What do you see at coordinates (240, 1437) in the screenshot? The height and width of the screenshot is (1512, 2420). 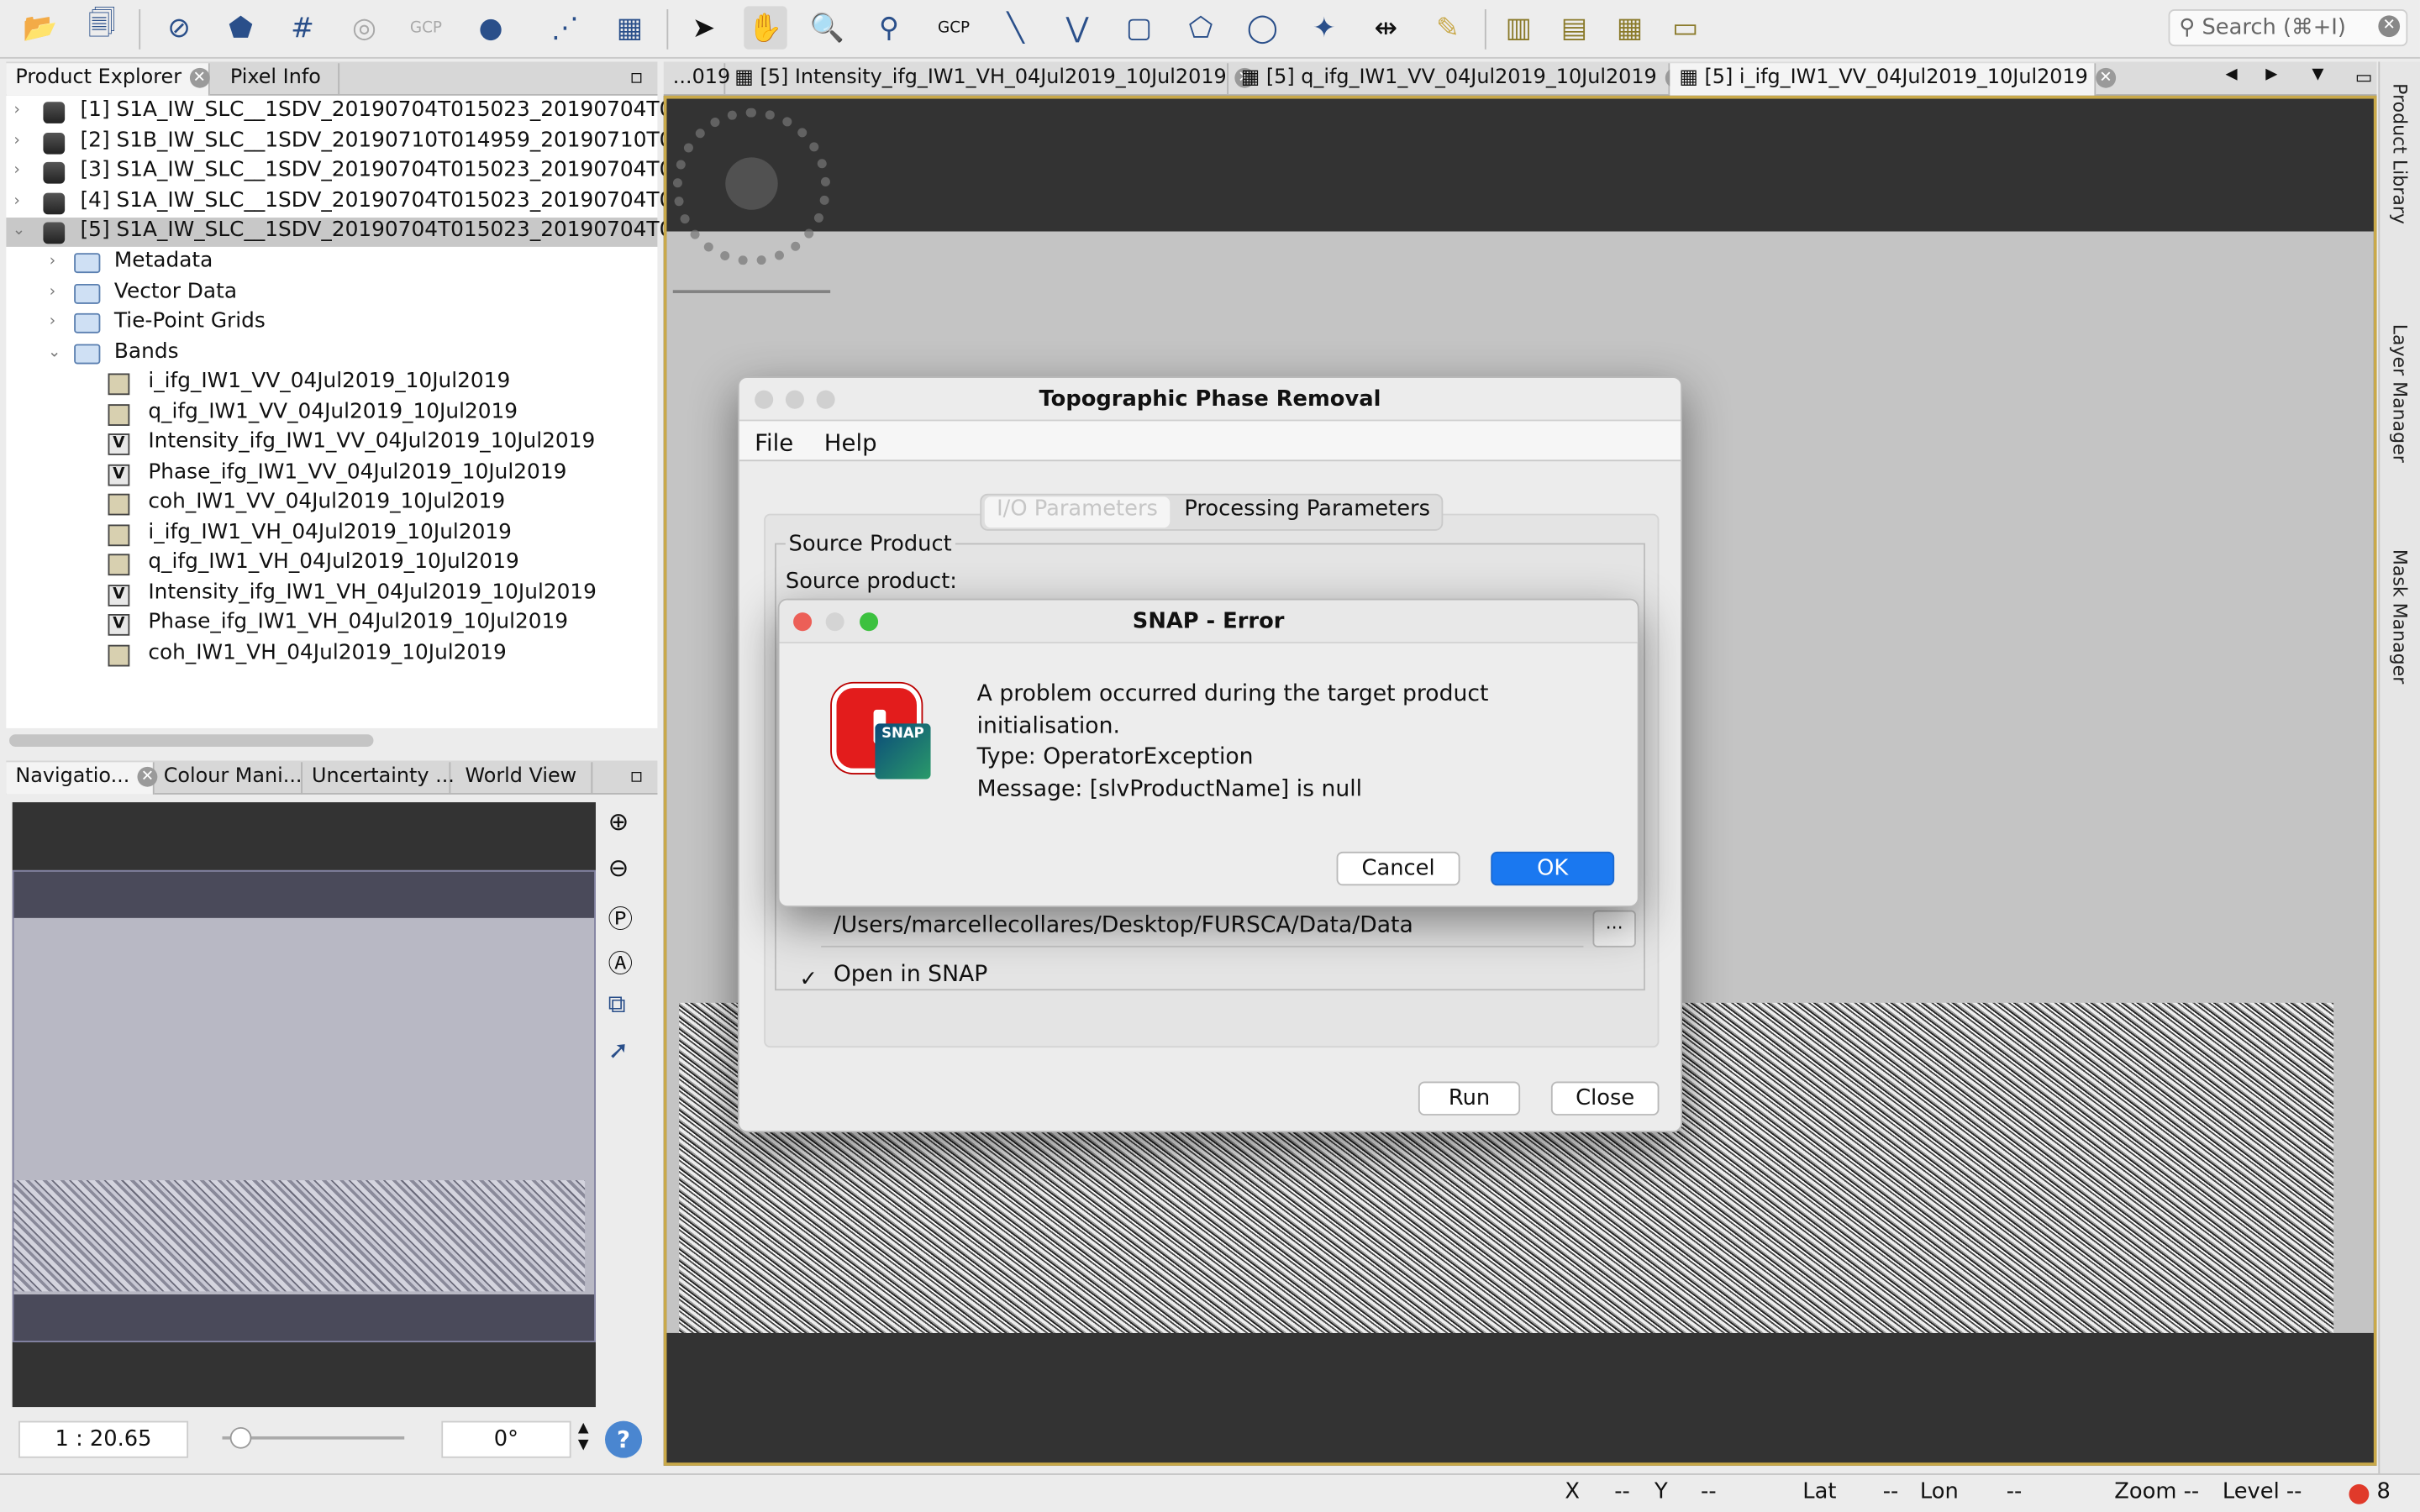 I see `zoom-slider-thumb` at bounding box center [240, 1437].